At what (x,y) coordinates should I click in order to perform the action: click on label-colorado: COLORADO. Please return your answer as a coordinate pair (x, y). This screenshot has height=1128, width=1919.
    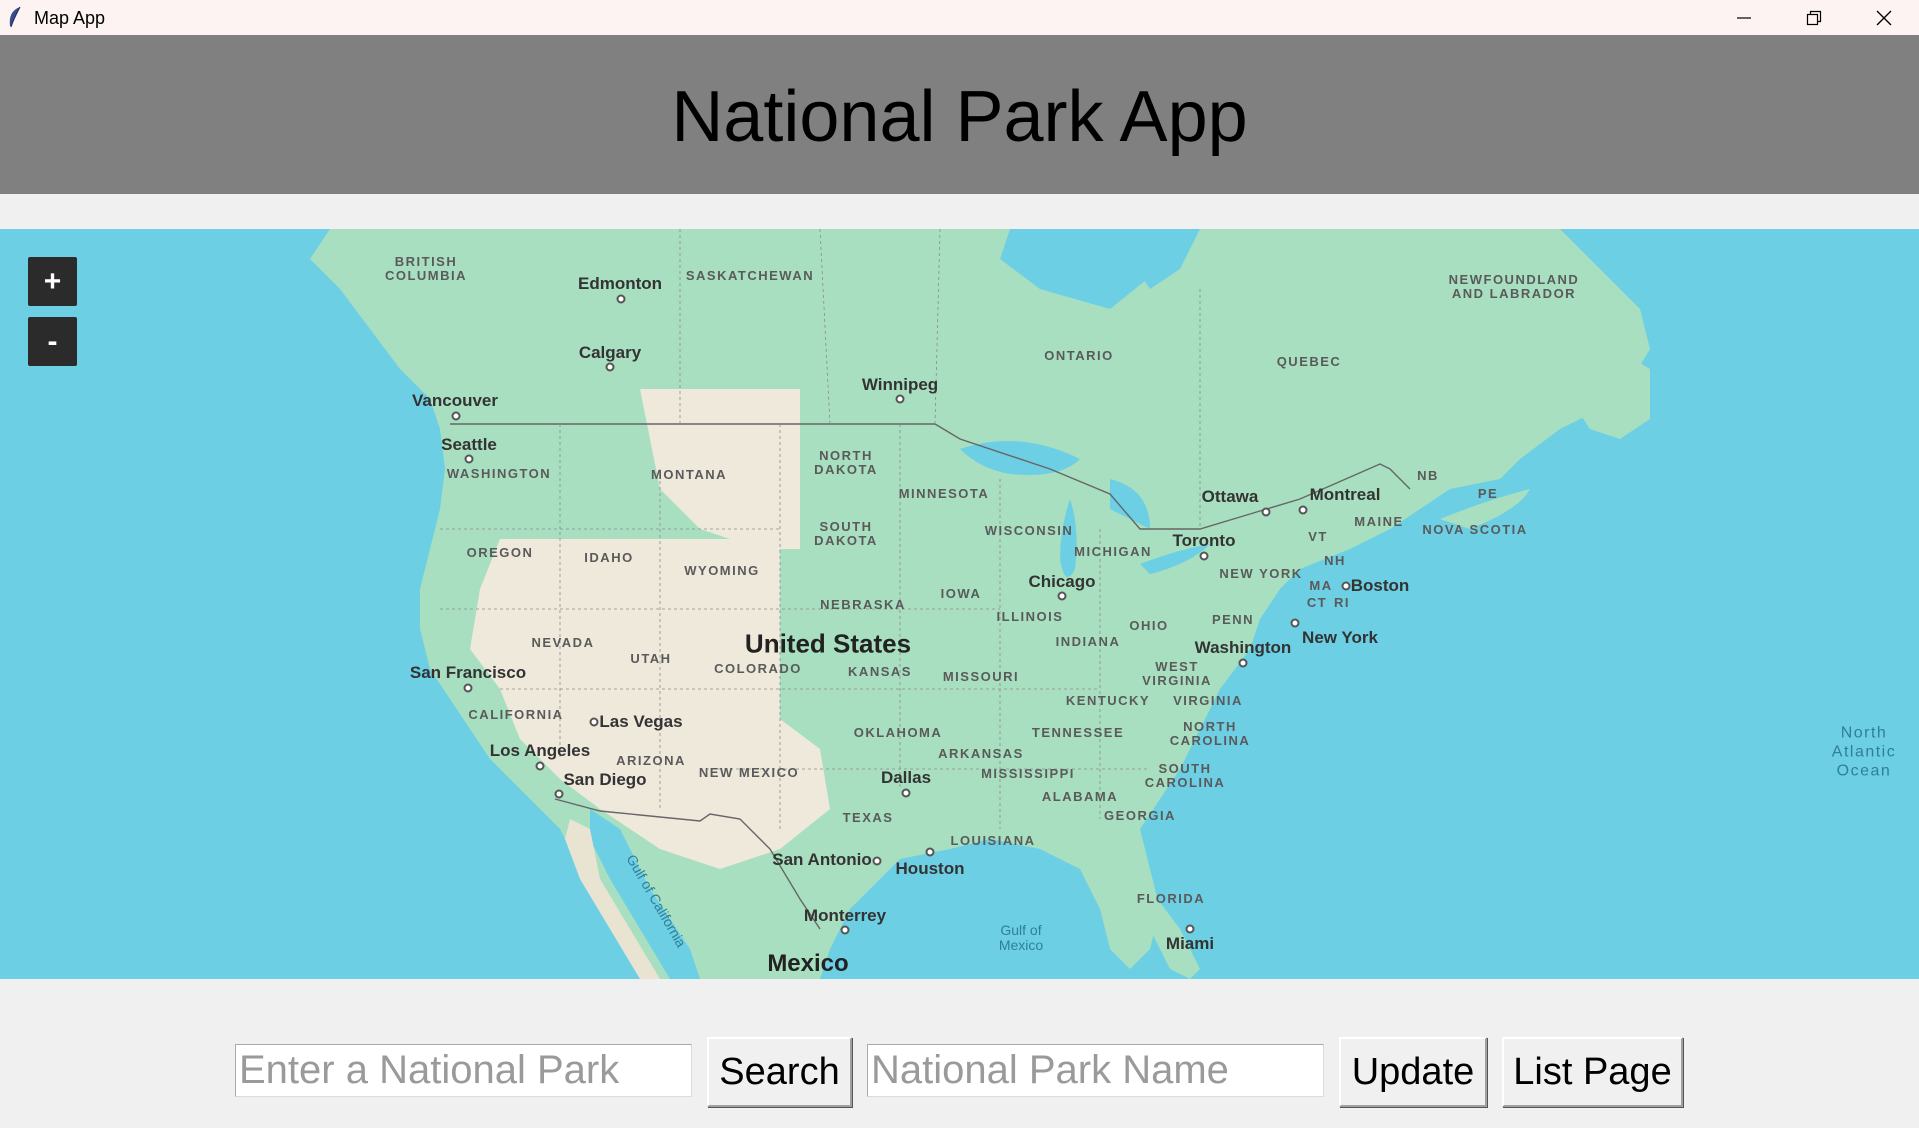
    Looking at the image, I should click on (758, 668).